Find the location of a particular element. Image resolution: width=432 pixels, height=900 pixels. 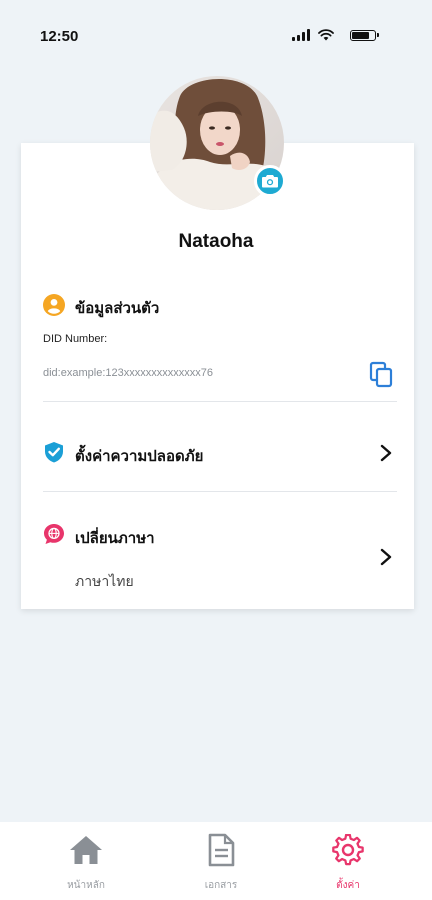

signal-icon is located at coordinates (301, 35).